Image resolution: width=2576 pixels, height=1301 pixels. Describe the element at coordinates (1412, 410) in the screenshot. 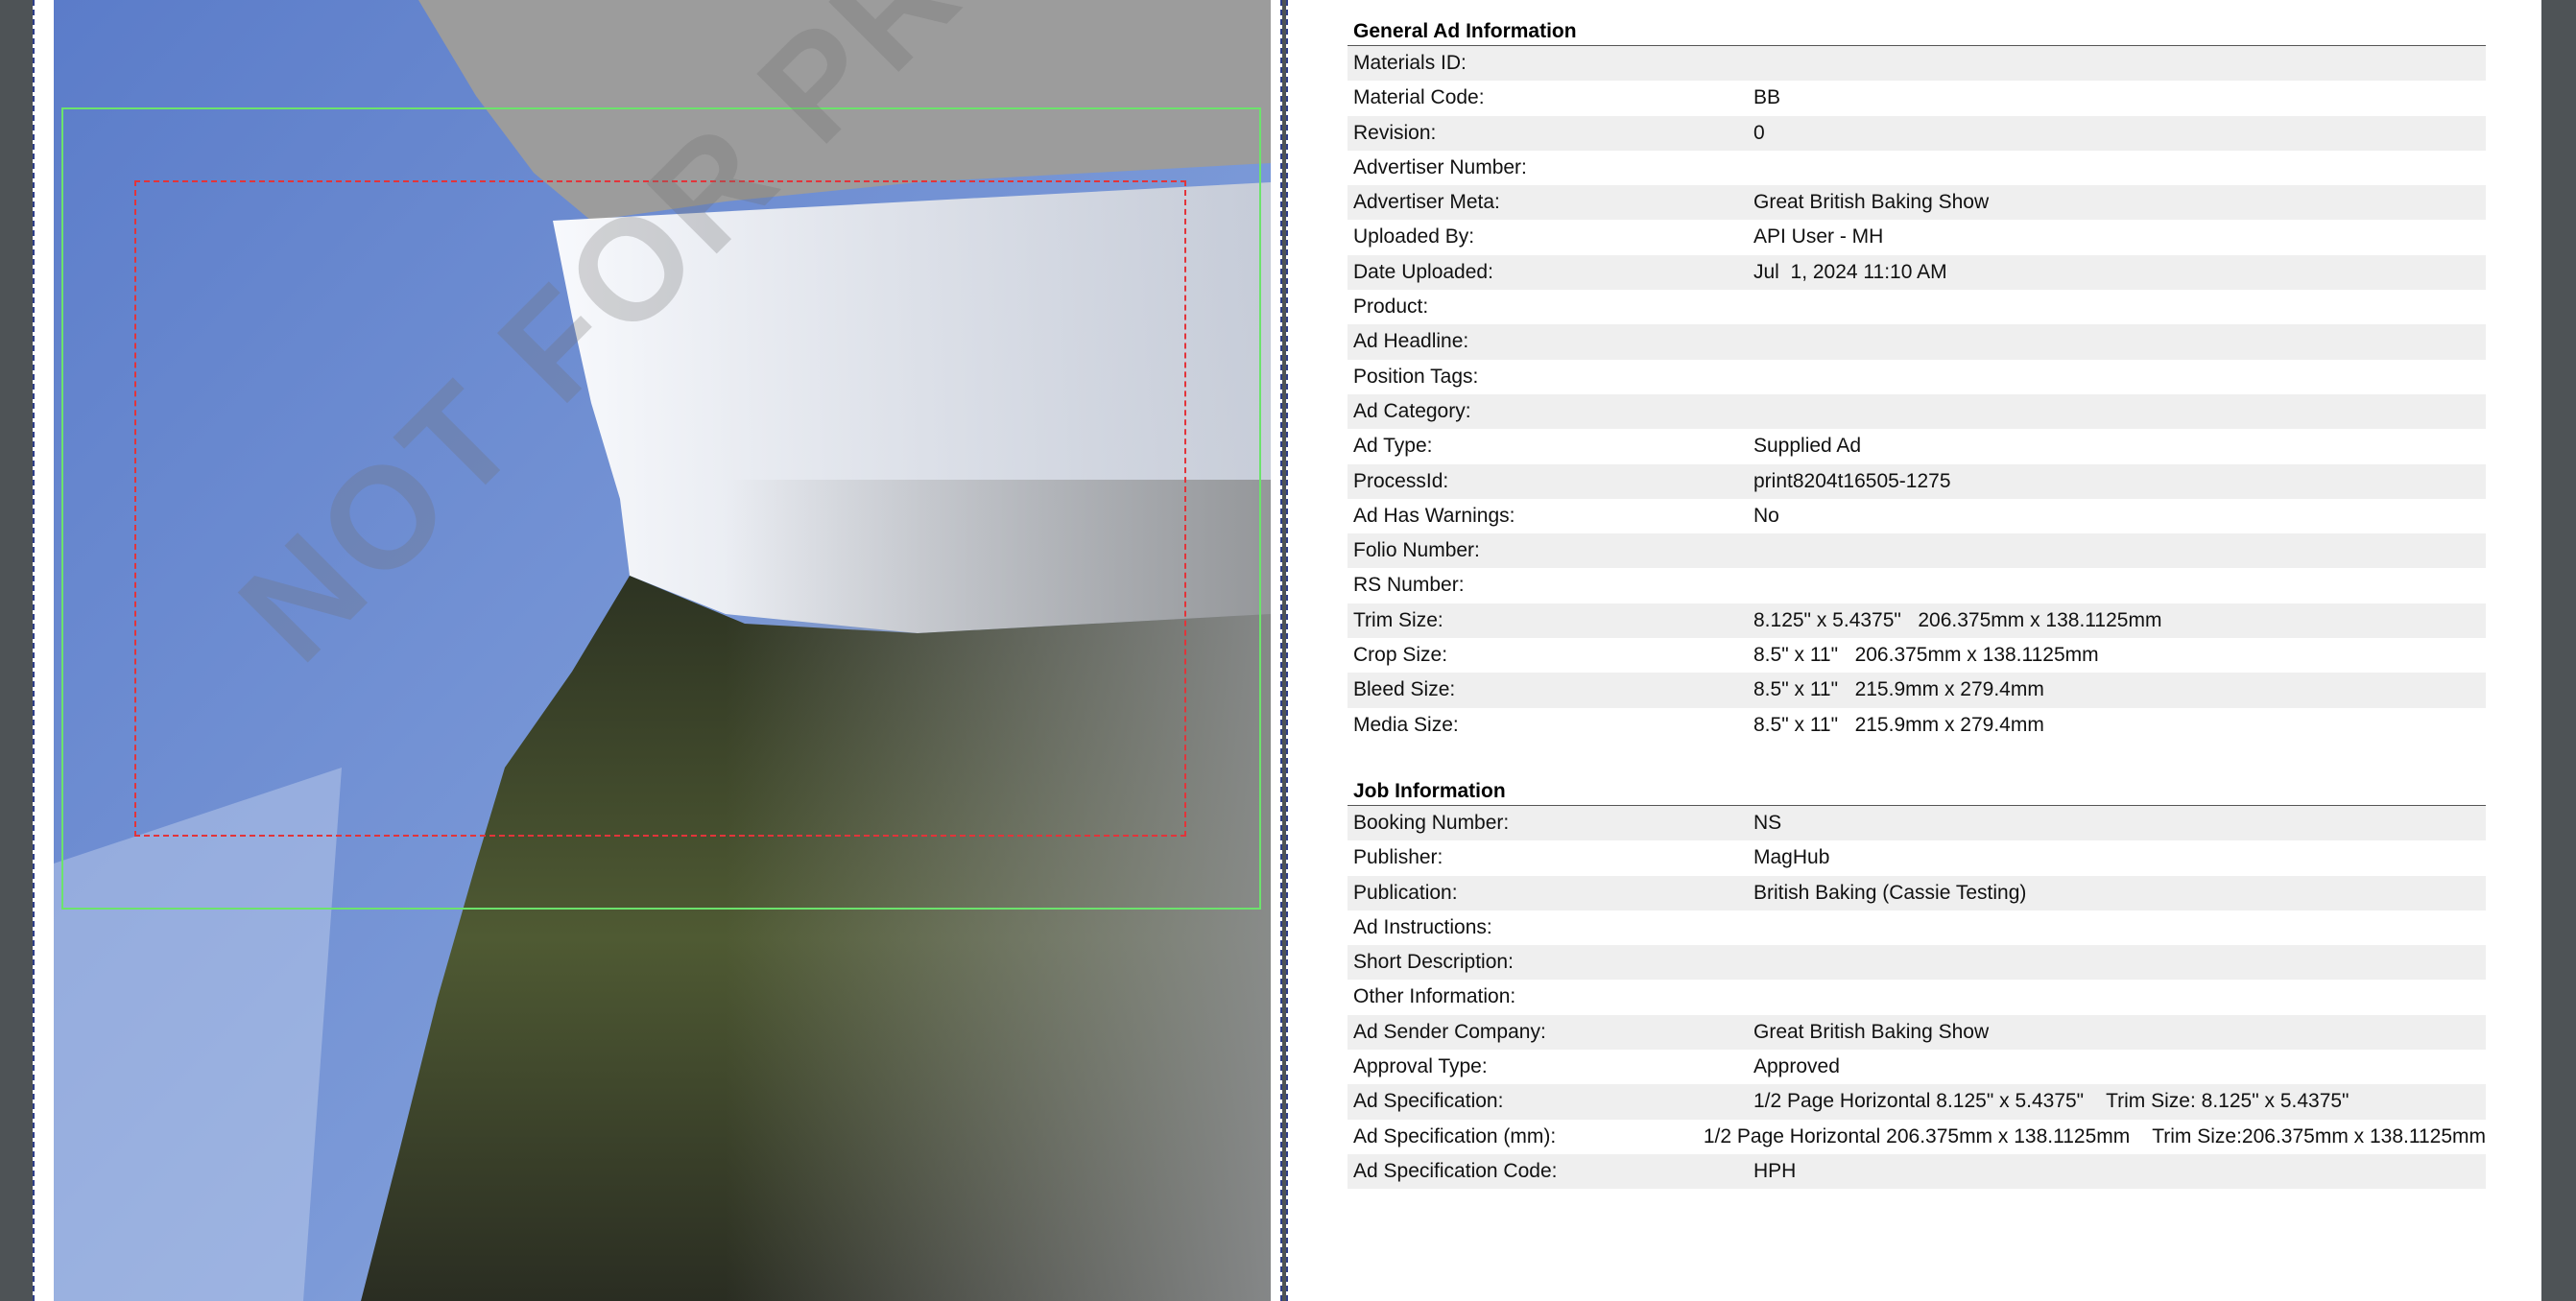

I see `info-label: Ad Category:` at that location.